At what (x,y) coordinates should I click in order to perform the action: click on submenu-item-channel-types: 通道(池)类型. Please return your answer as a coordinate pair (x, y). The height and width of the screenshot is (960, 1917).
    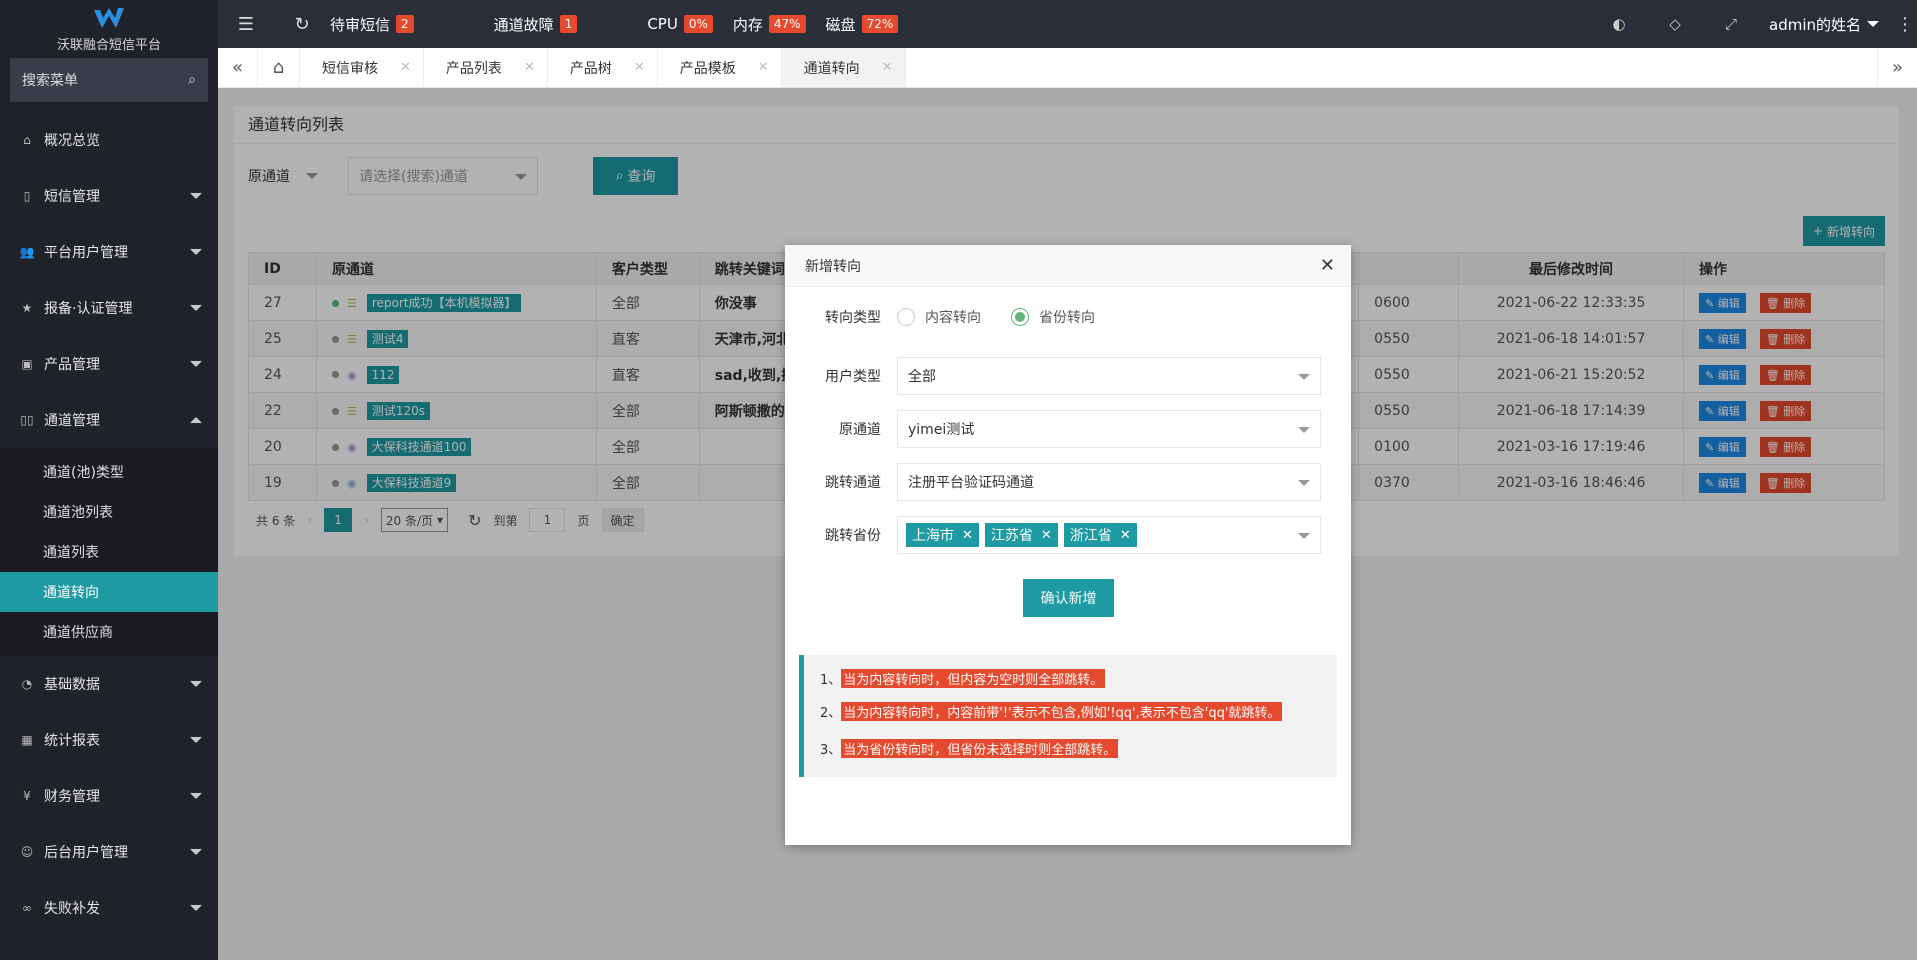
    Looking at the image, I should click on (109, 472).